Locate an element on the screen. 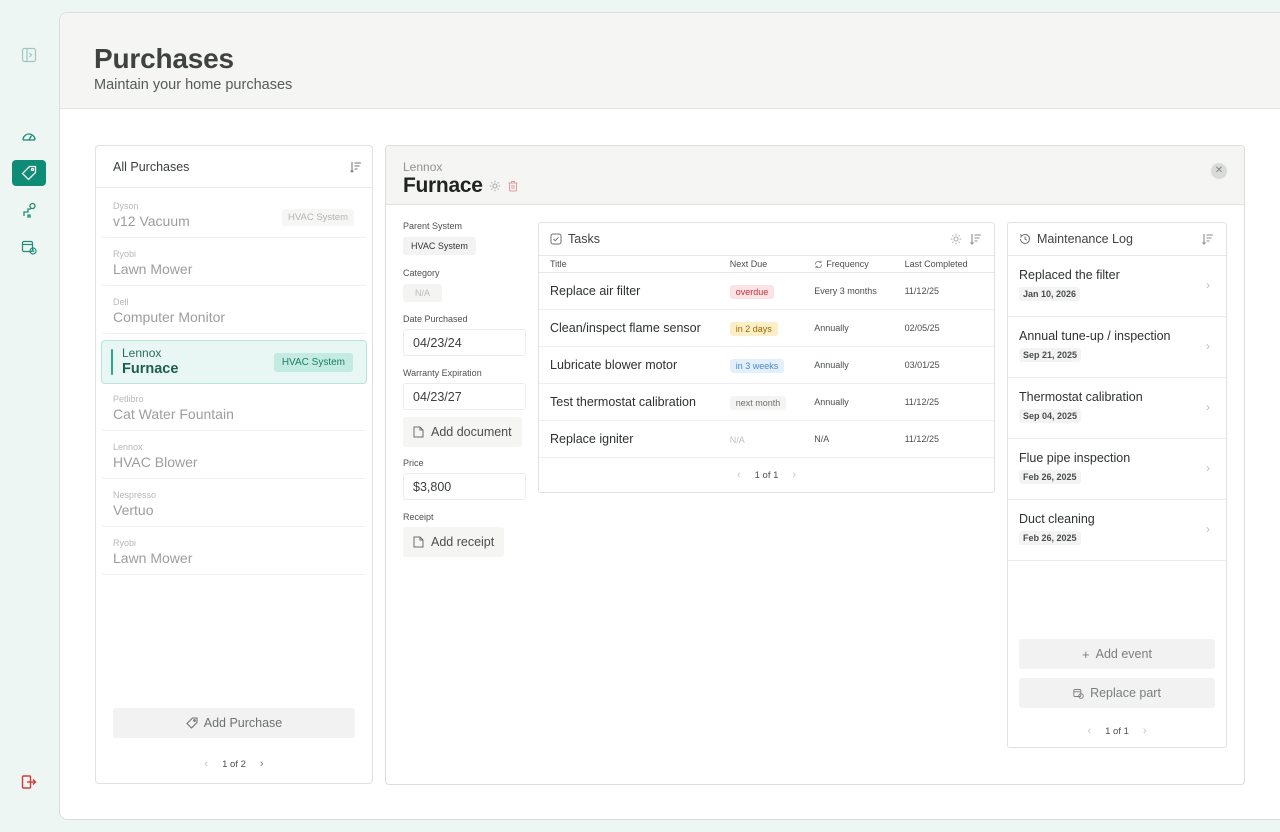  add-receipt-button: Add receipt is located at coordinates (454, 542).